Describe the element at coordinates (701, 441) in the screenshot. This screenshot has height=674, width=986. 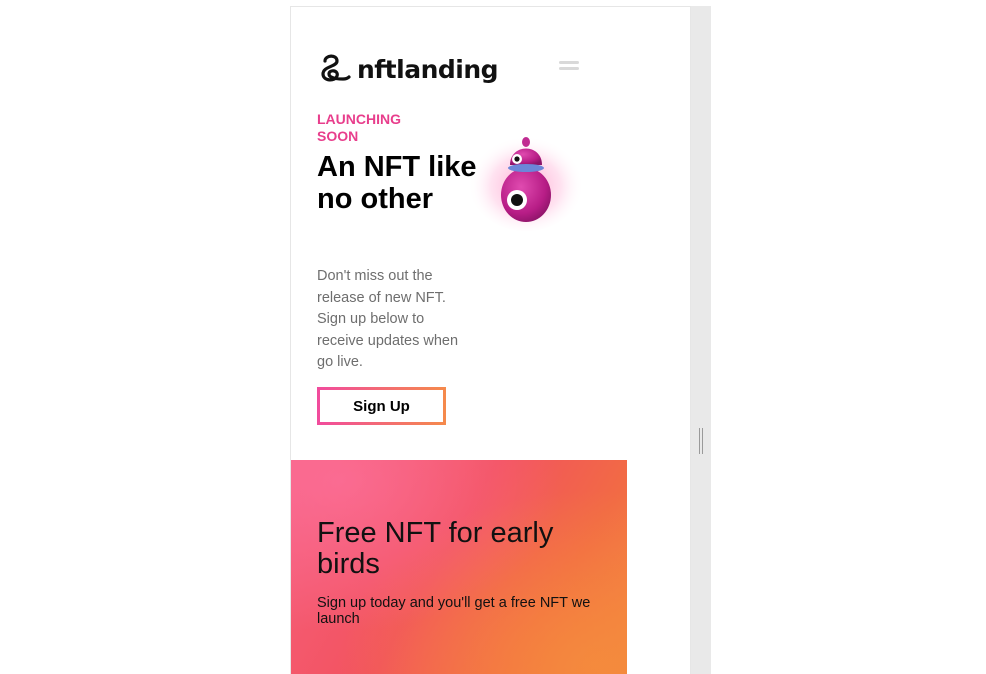
I see `resize-handle` at that location.